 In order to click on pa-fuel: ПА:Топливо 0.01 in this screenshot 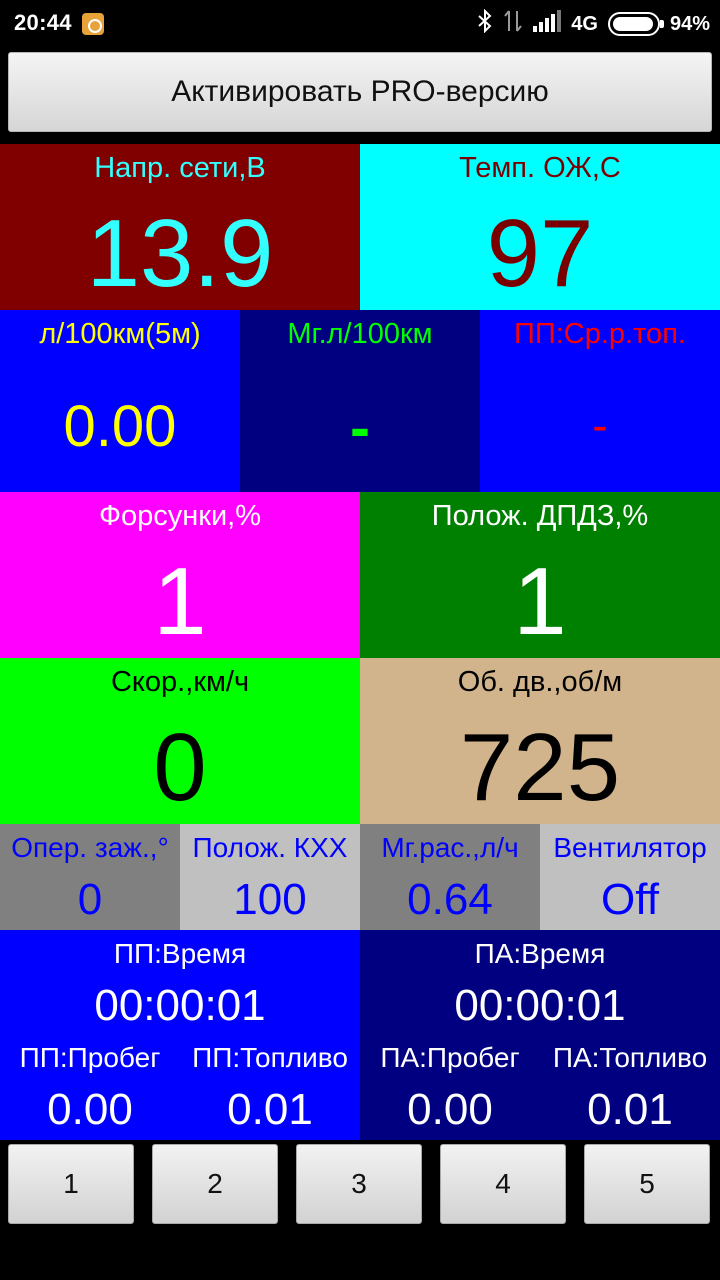, I will do `click(630, 1089)`.